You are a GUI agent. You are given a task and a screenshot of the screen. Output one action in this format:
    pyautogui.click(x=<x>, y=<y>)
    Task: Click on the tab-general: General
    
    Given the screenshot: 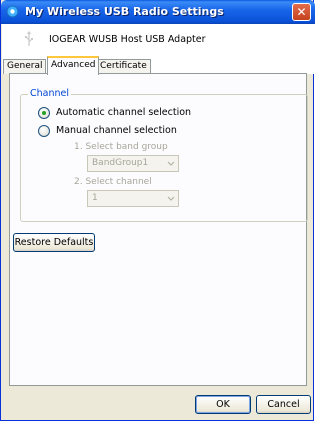 What is the action you would take?
    pyautogui.click(x=25, y=66)
    